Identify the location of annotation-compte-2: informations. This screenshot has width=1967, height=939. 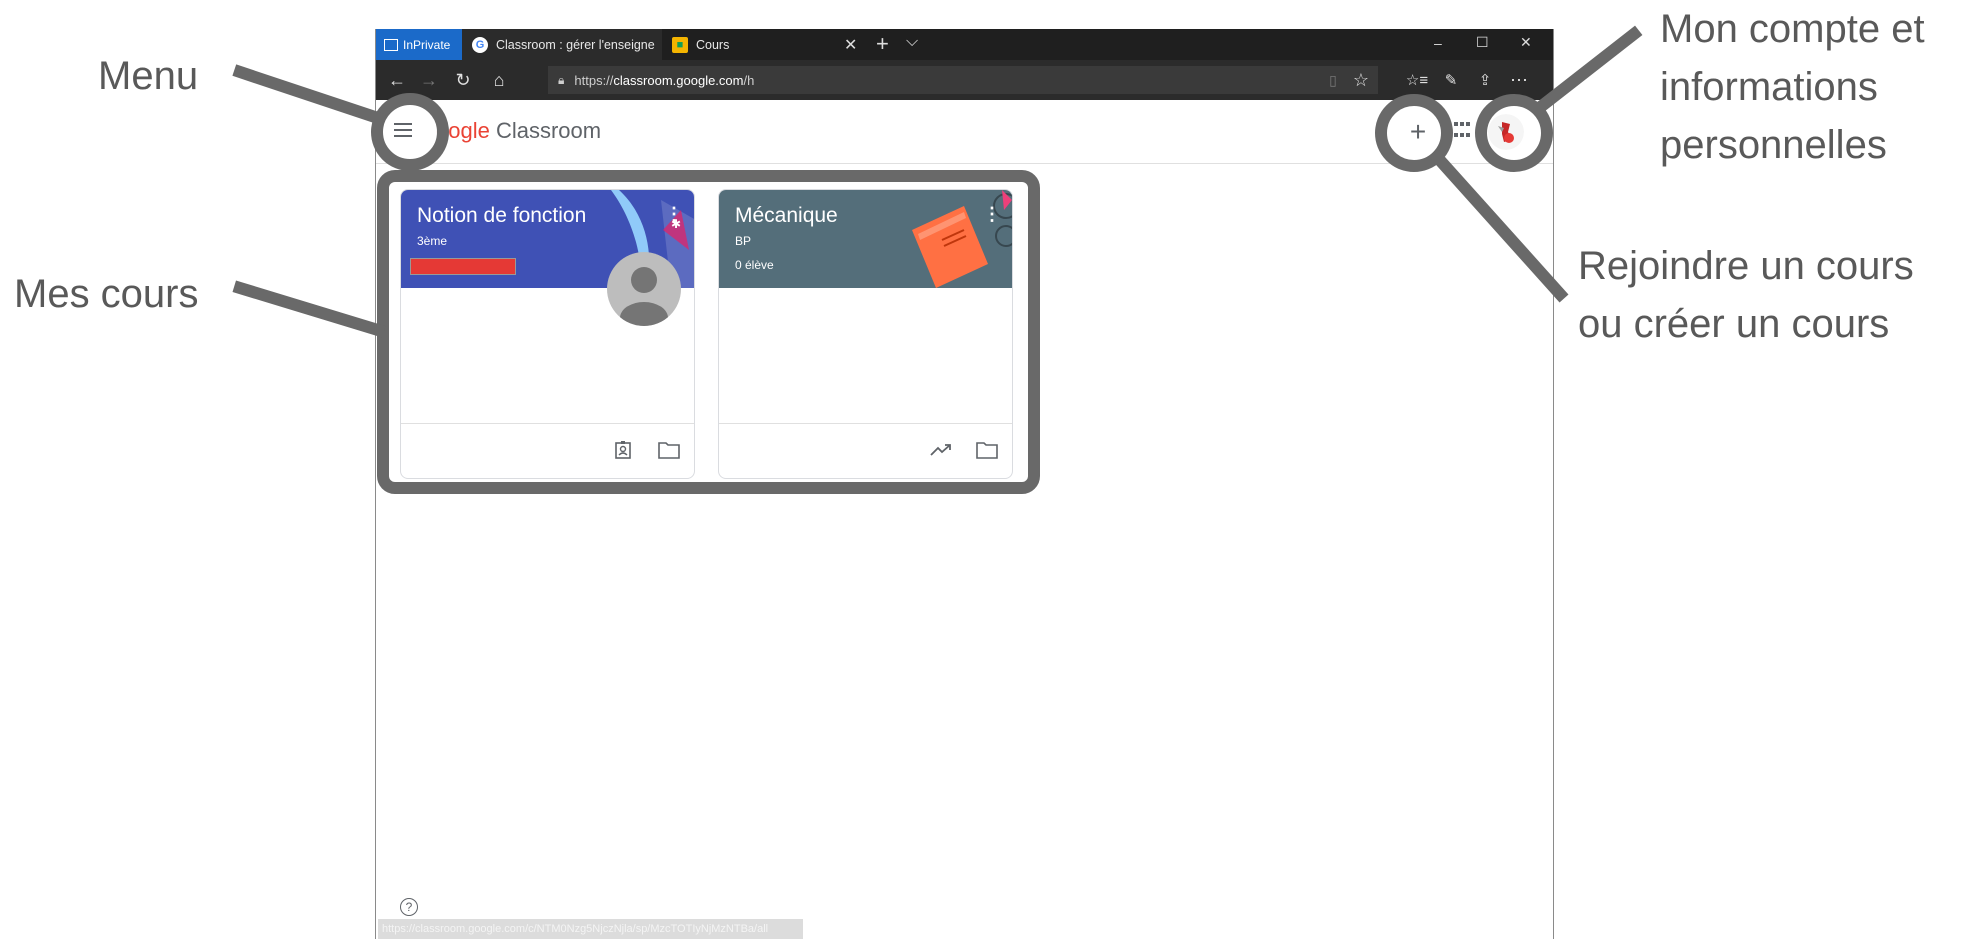
(1769, 87).